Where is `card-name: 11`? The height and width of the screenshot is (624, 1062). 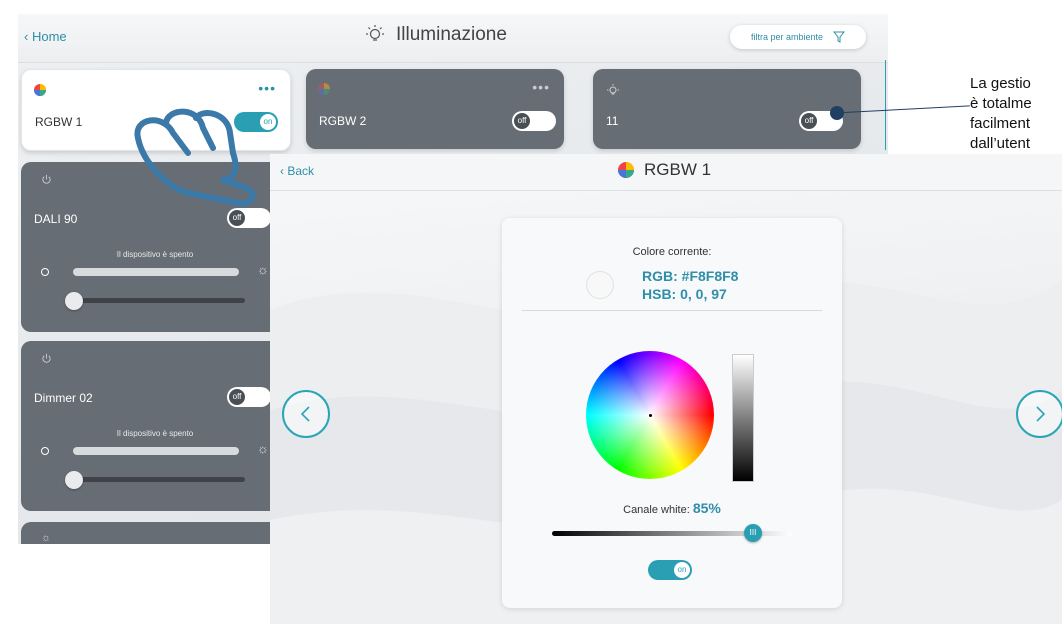 card-name: 11 is located at coordinates (612, 121).